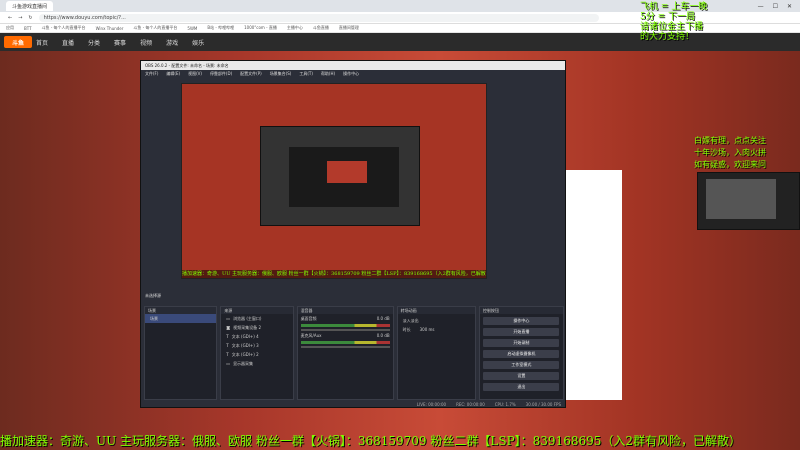 This screenshot has height=450, width=800. What do you see at coordinates (146, 42) in the screenshot?
I see `nav-item: 视频` at bounding box center [146, 42].